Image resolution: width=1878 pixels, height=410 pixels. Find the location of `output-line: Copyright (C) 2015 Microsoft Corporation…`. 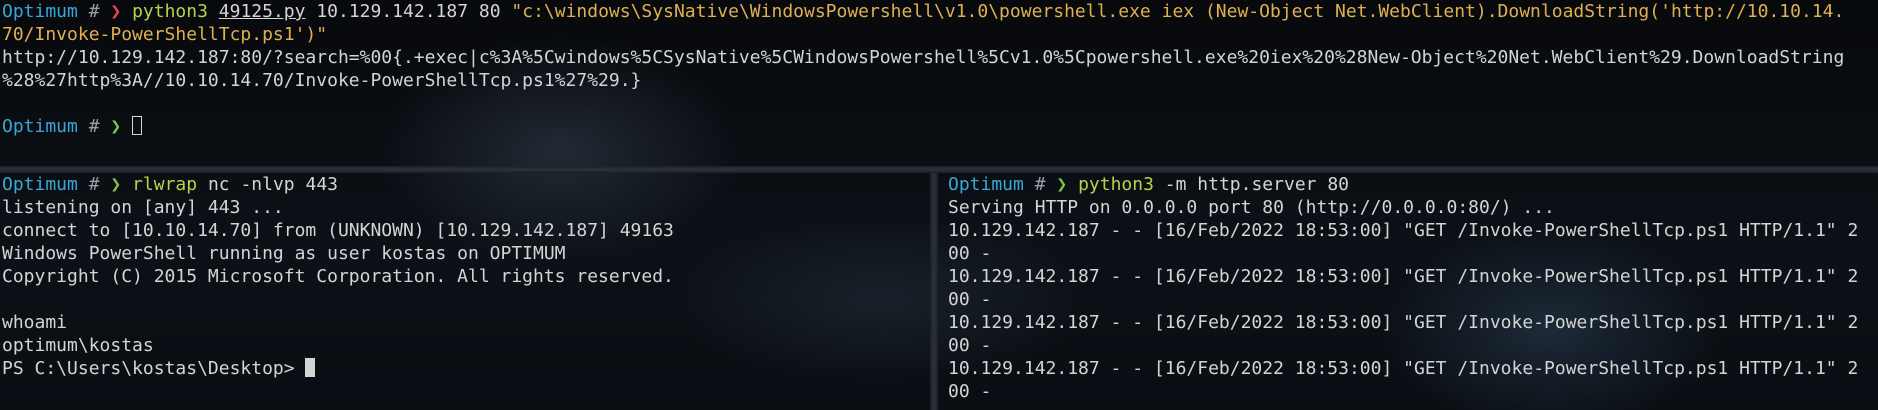

output-line: Copyright (C) 2015 Microsoft Corporation… is located at coordinates (338, 276).